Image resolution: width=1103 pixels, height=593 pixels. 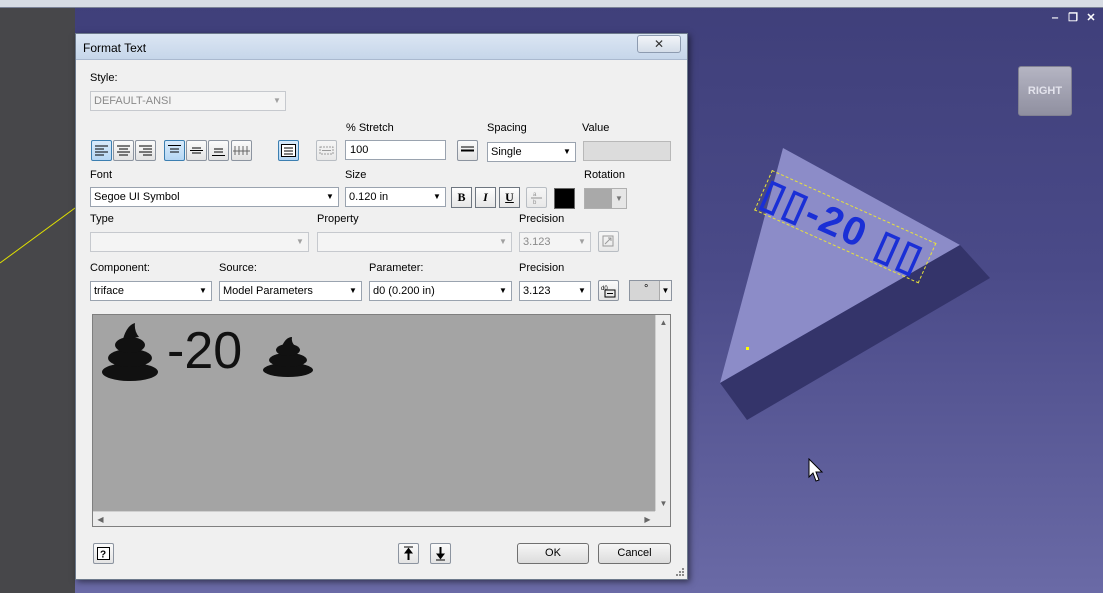 I want to click on font-label: Font, so click(x=101, y=175).